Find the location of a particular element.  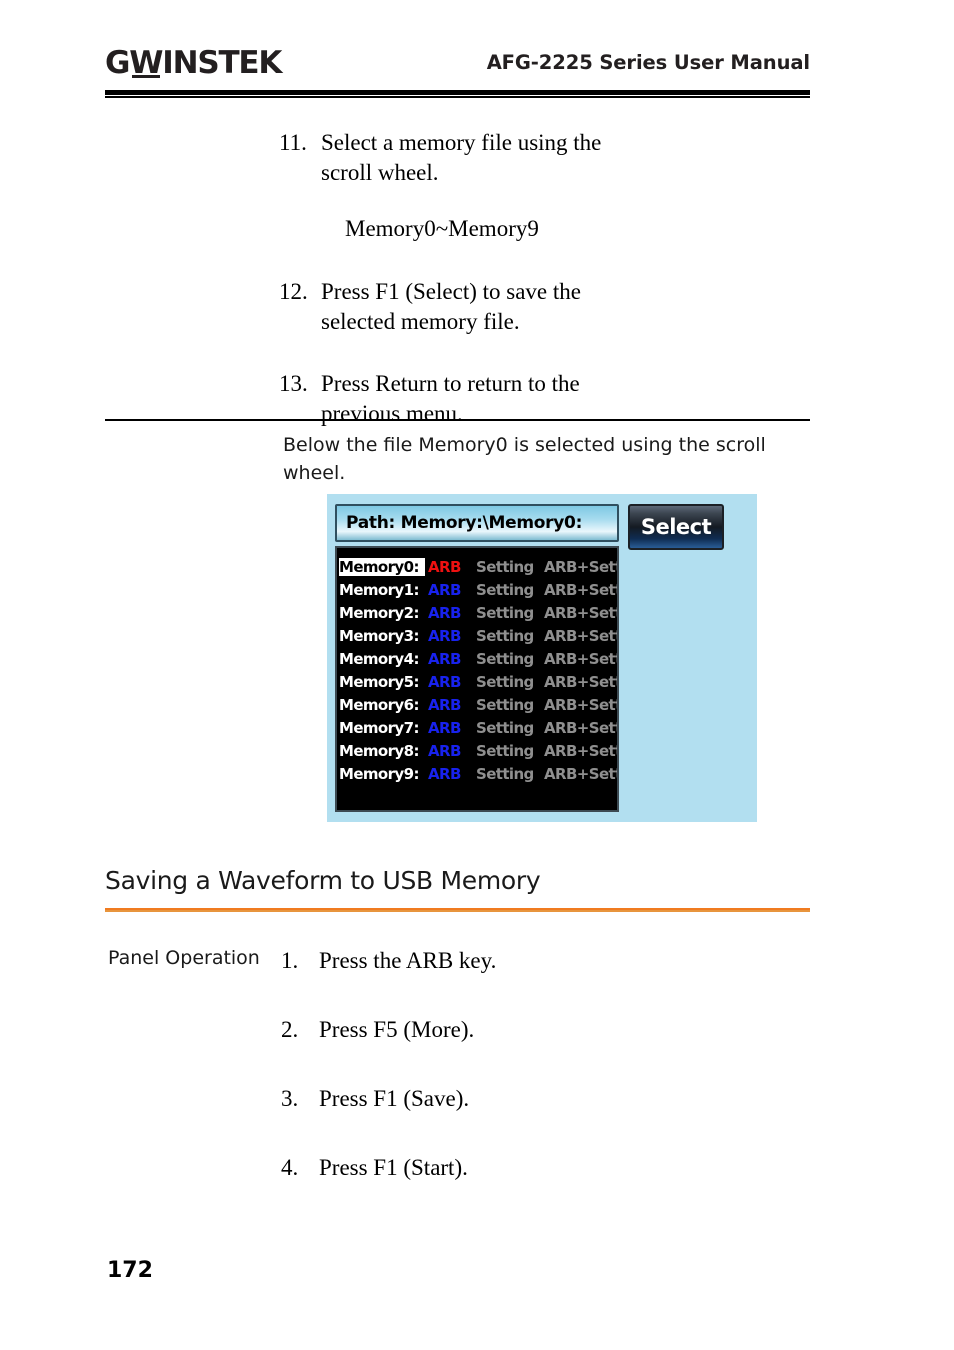

memory-file-name: Memory0: is located at coordinates (382, 567).